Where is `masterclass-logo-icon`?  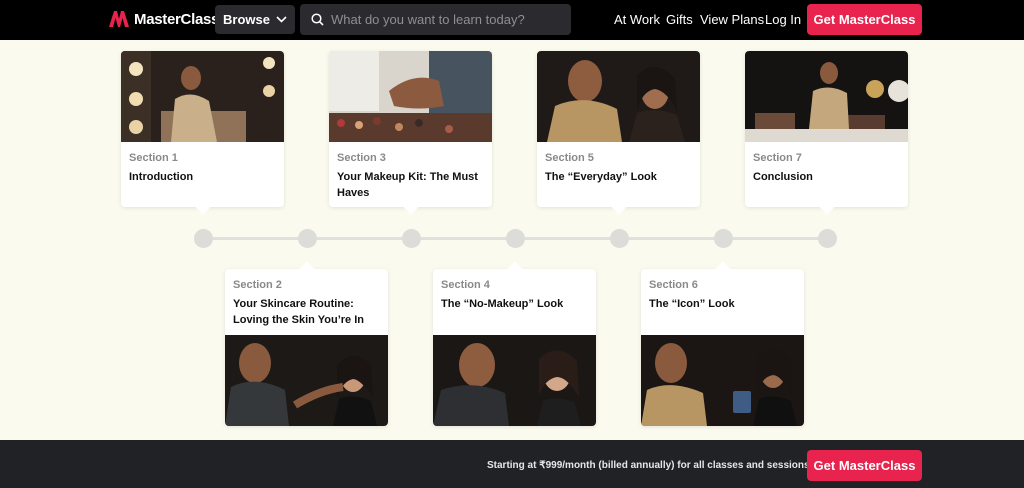 masterclass-logo-icon is located at coordinates (119, 19).